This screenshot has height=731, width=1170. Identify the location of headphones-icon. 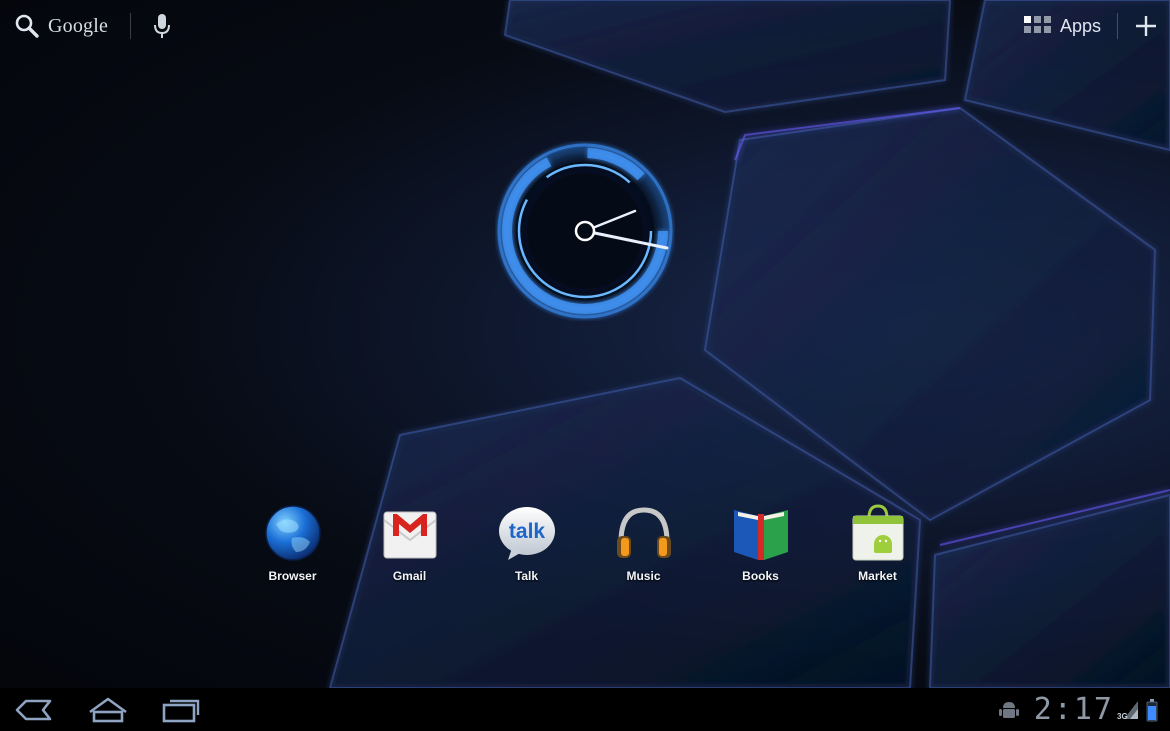
(643, 532).